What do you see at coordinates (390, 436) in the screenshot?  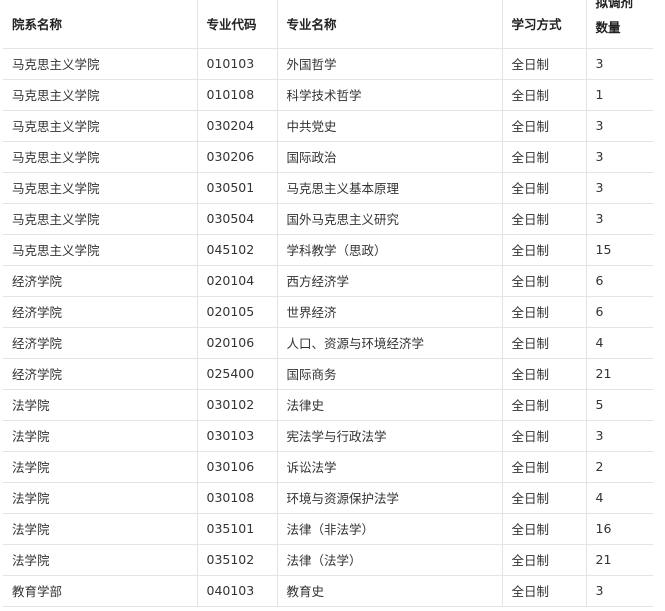 I see `cell-major-name: 宪法学与行政法学` at bounding box center [390, 436].